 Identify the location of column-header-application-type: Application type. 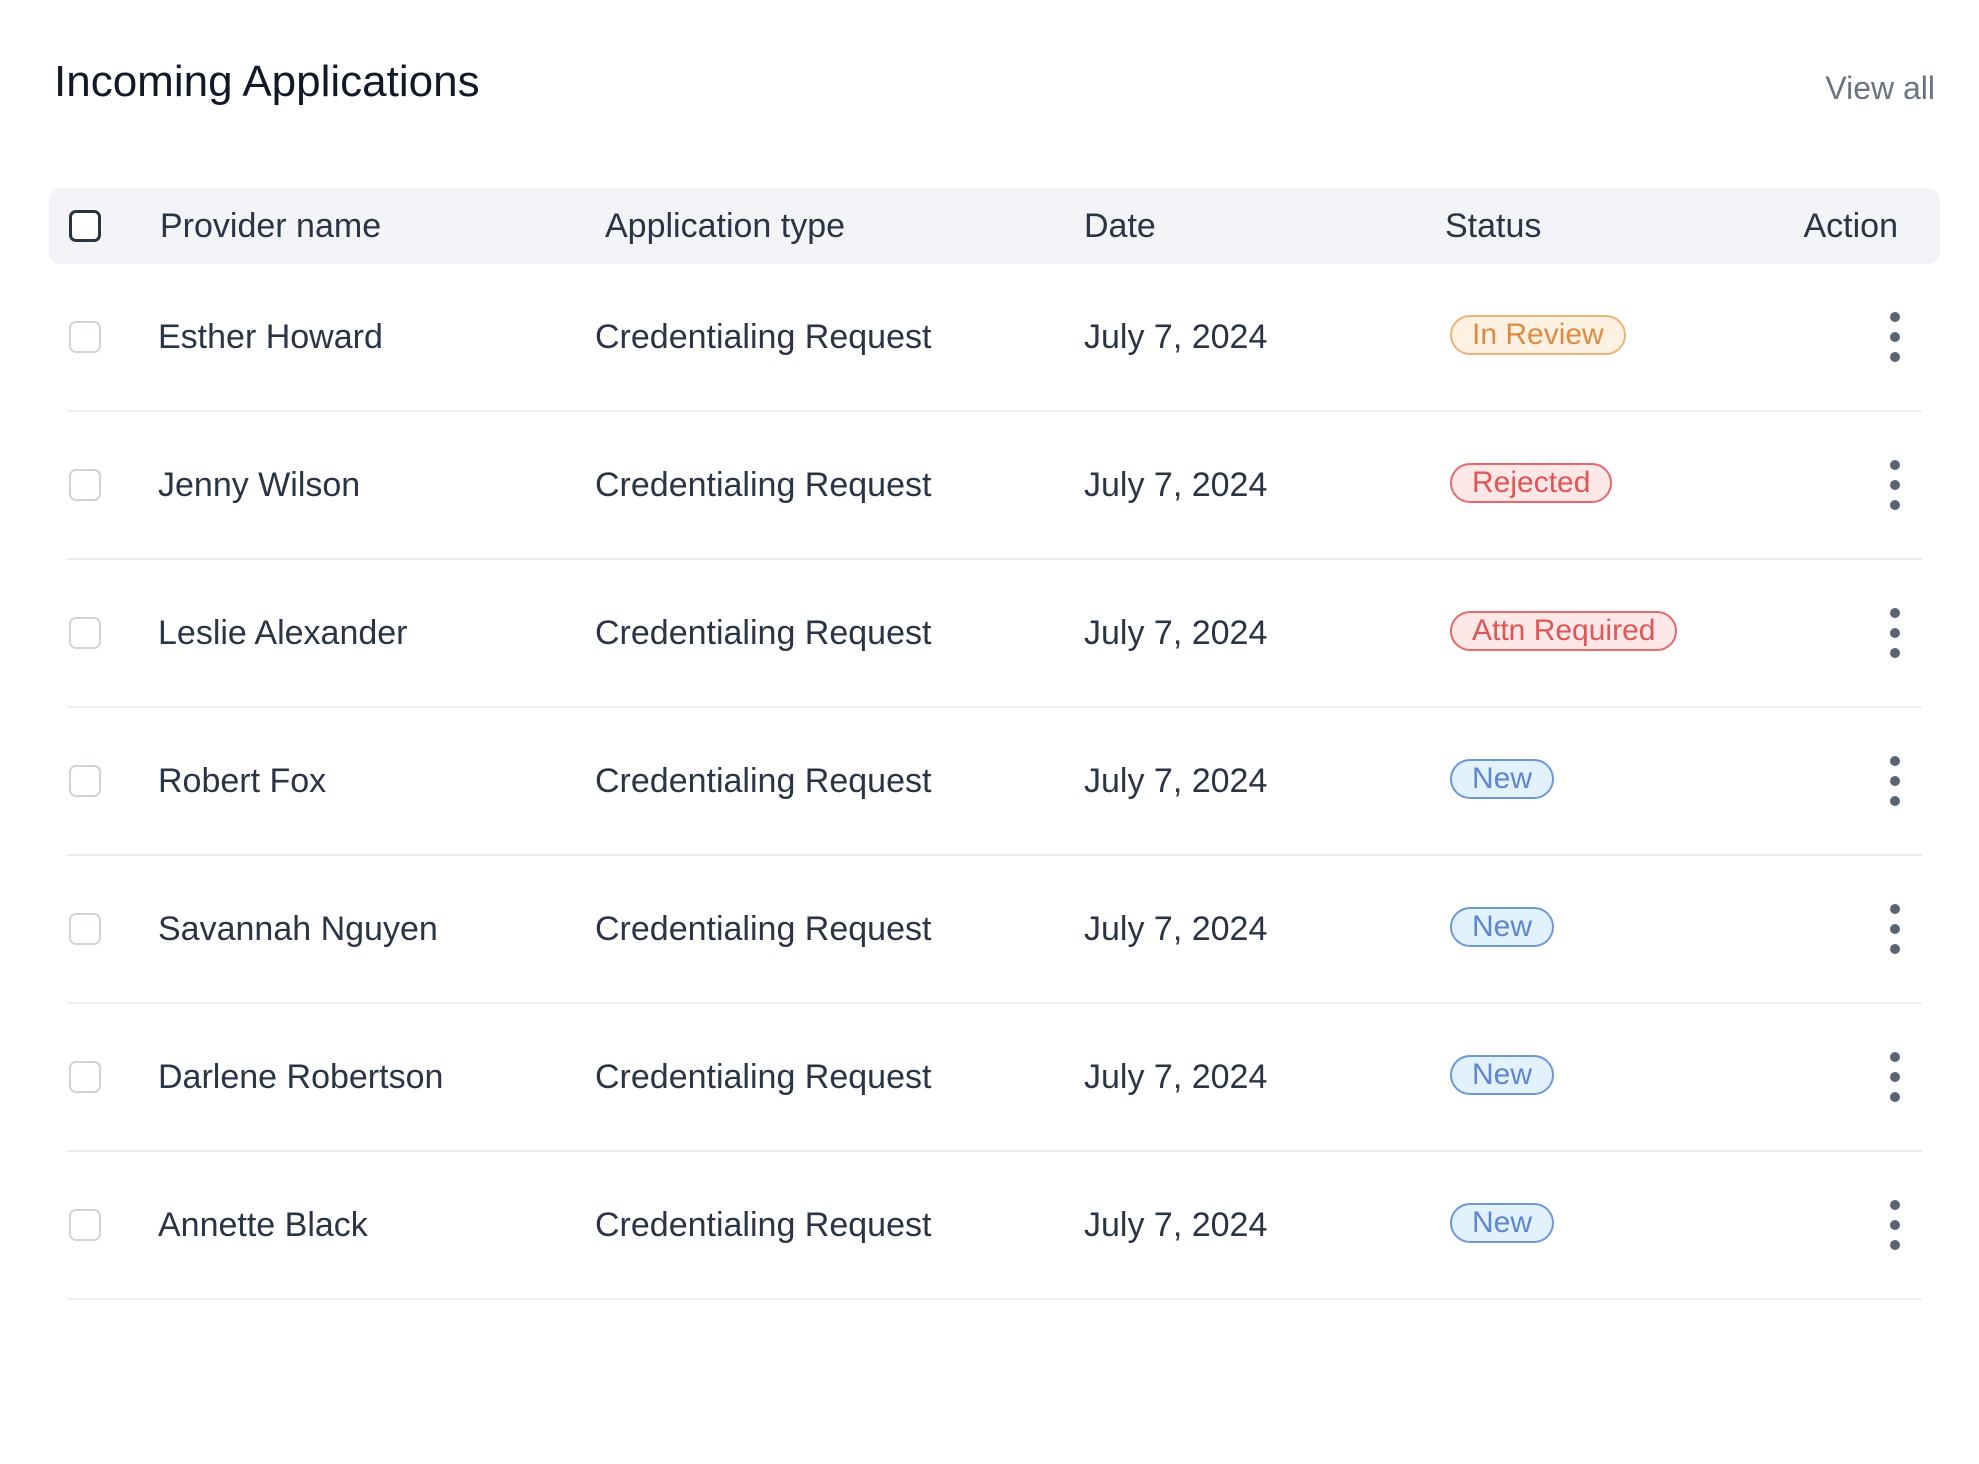
(725, 226).